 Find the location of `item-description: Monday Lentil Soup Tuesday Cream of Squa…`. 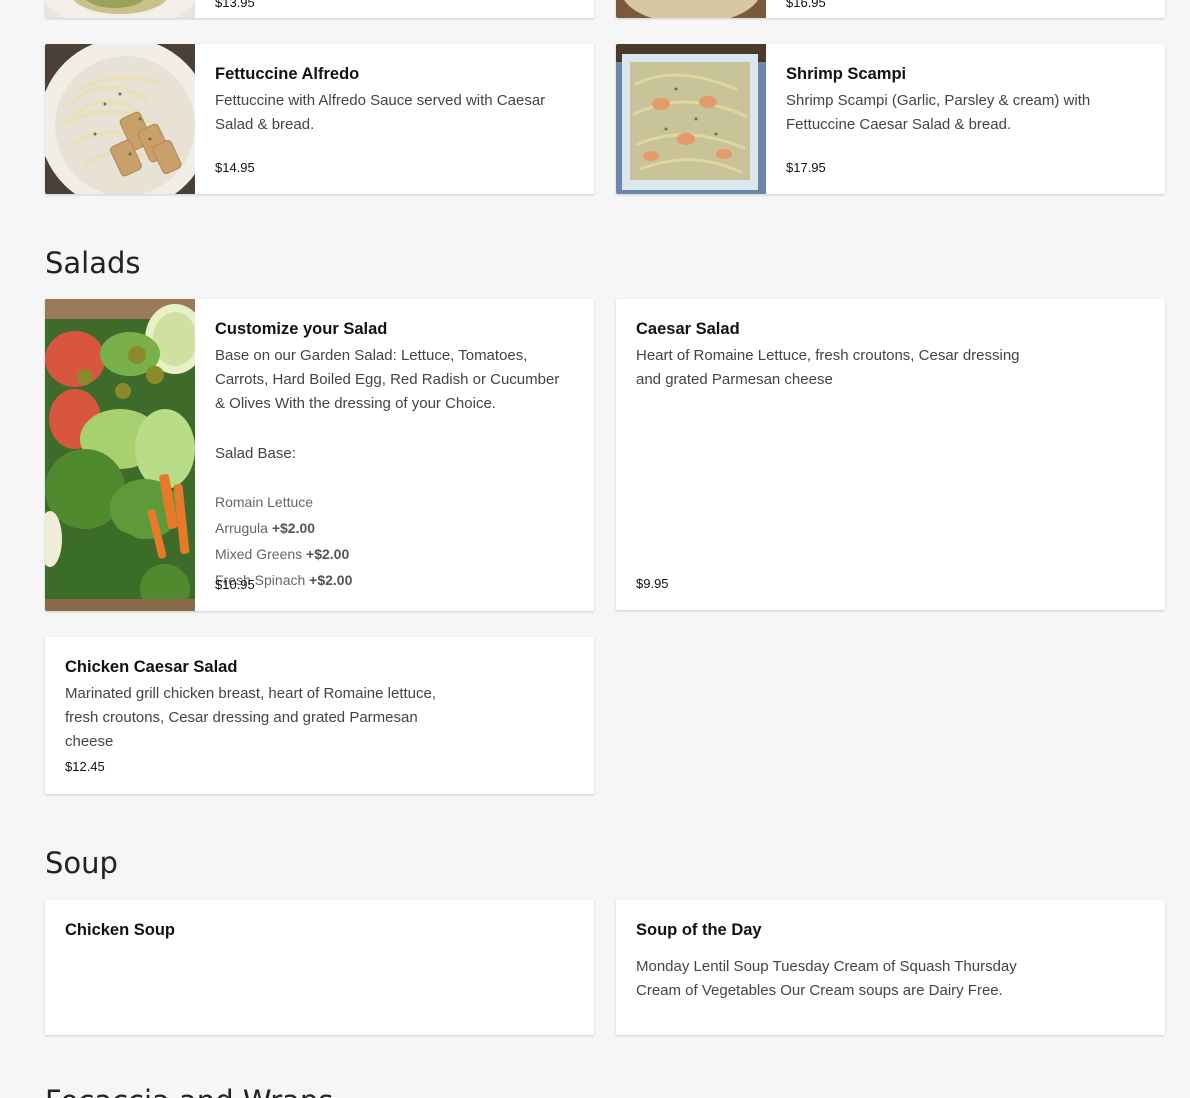

item-description: Monday Lentil Soup Tuesday Cream of Squa… is located at coordinates (826, 978).